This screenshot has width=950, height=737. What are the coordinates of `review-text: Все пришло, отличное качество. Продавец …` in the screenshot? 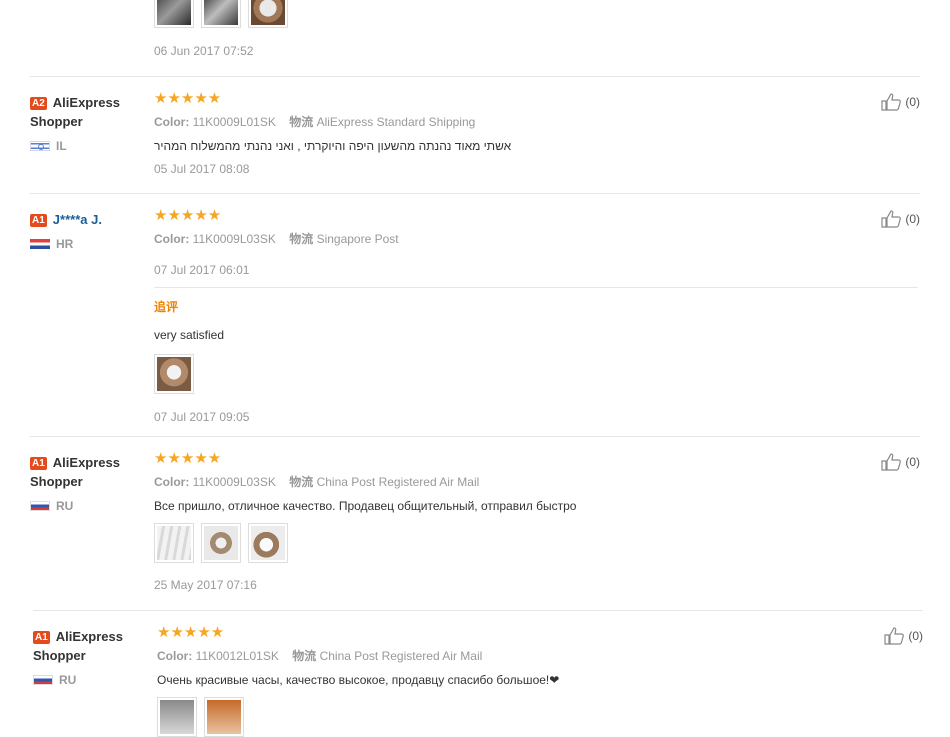 It's located at (365, 506).